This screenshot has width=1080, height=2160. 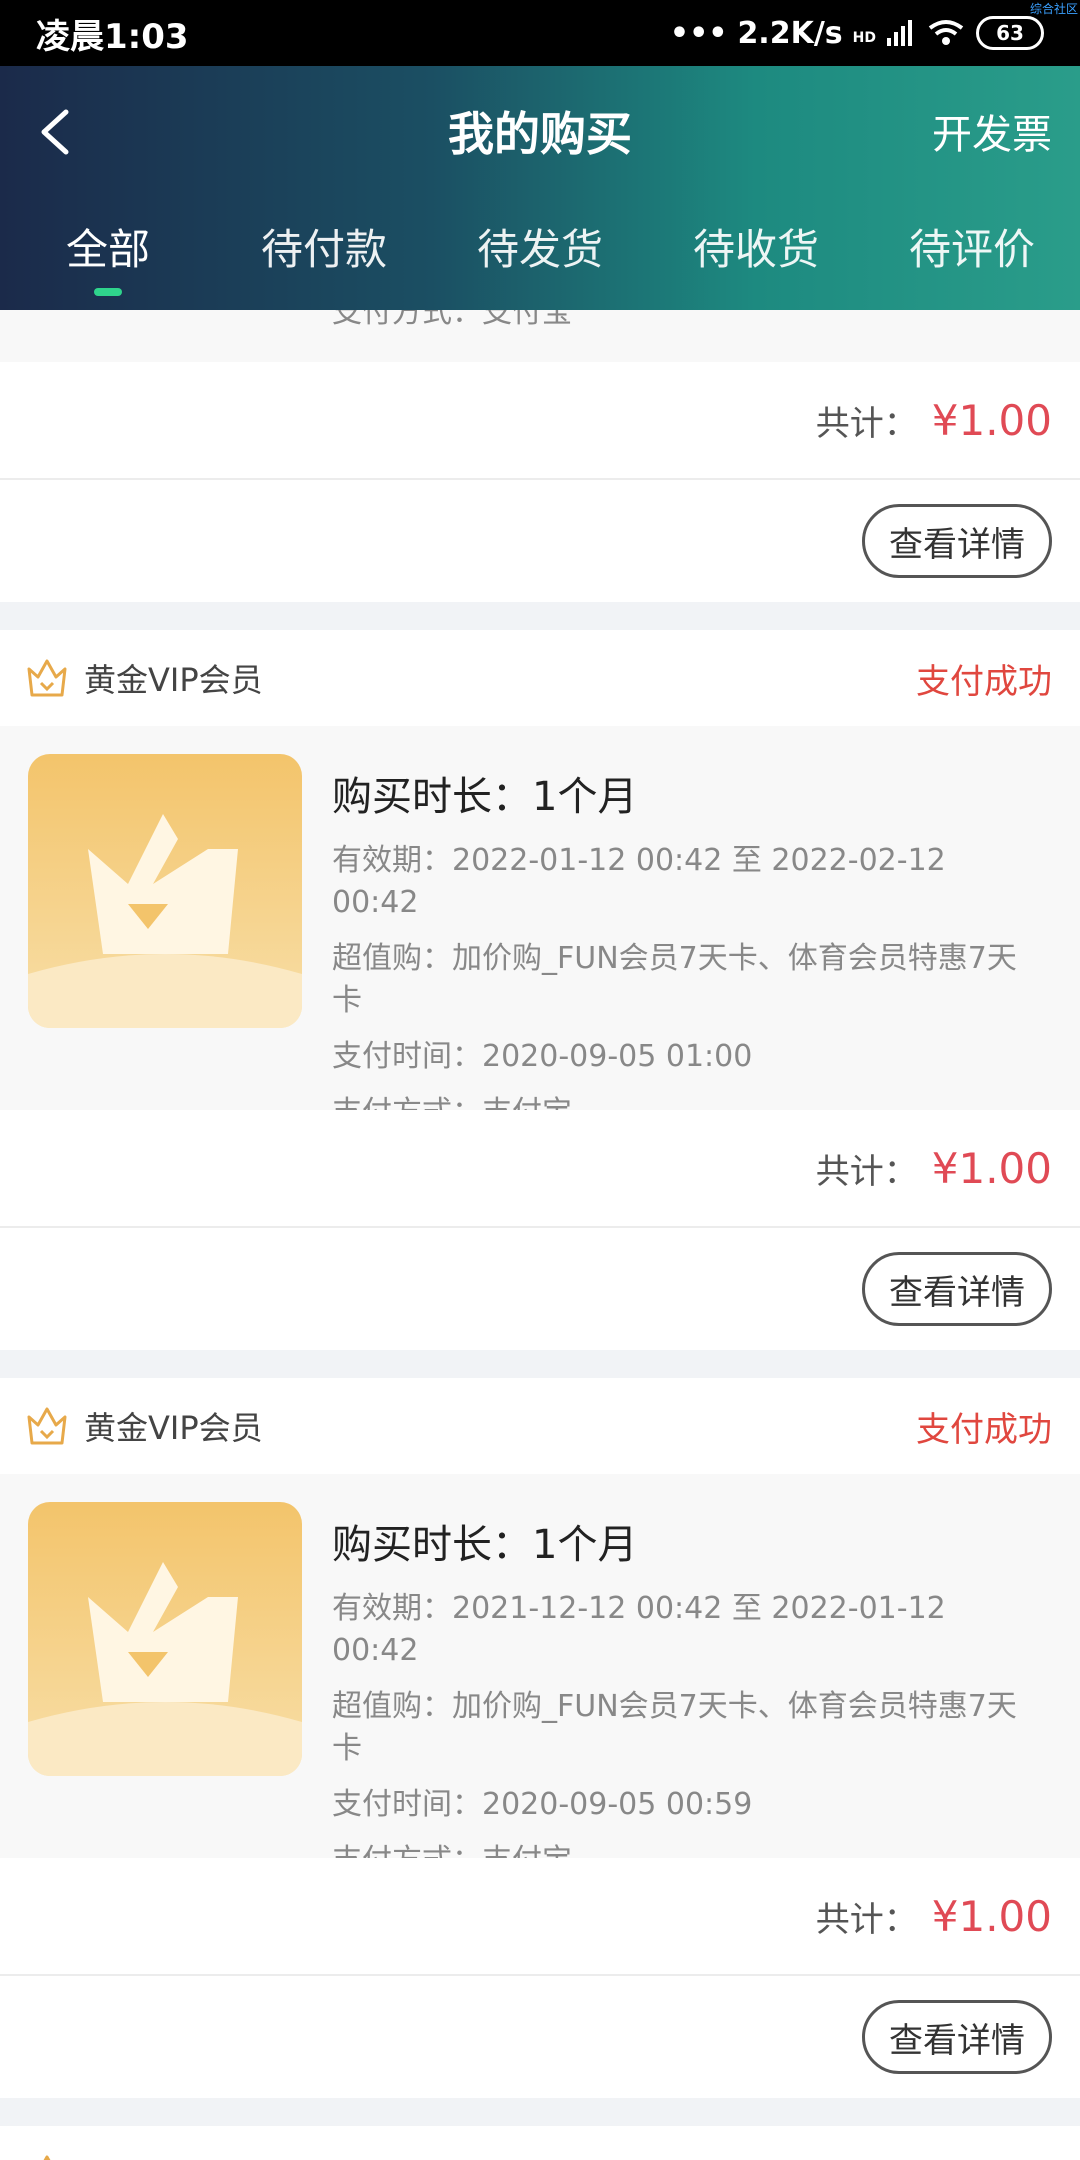 I want to click on signal-icon, so click(x=899, y=33).